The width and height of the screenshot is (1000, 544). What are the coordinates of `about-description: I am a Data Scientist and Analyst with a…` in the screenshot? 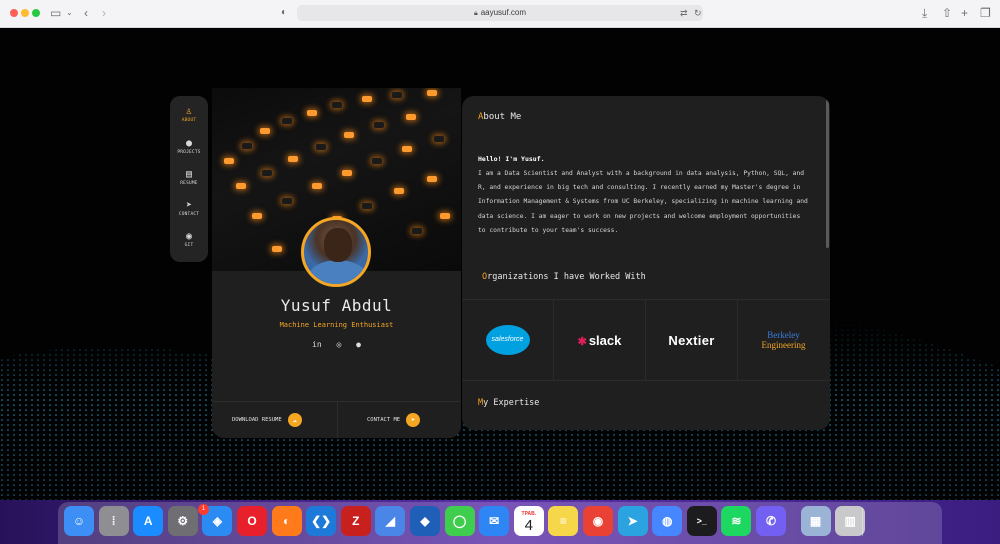 It's located at (643, 202).